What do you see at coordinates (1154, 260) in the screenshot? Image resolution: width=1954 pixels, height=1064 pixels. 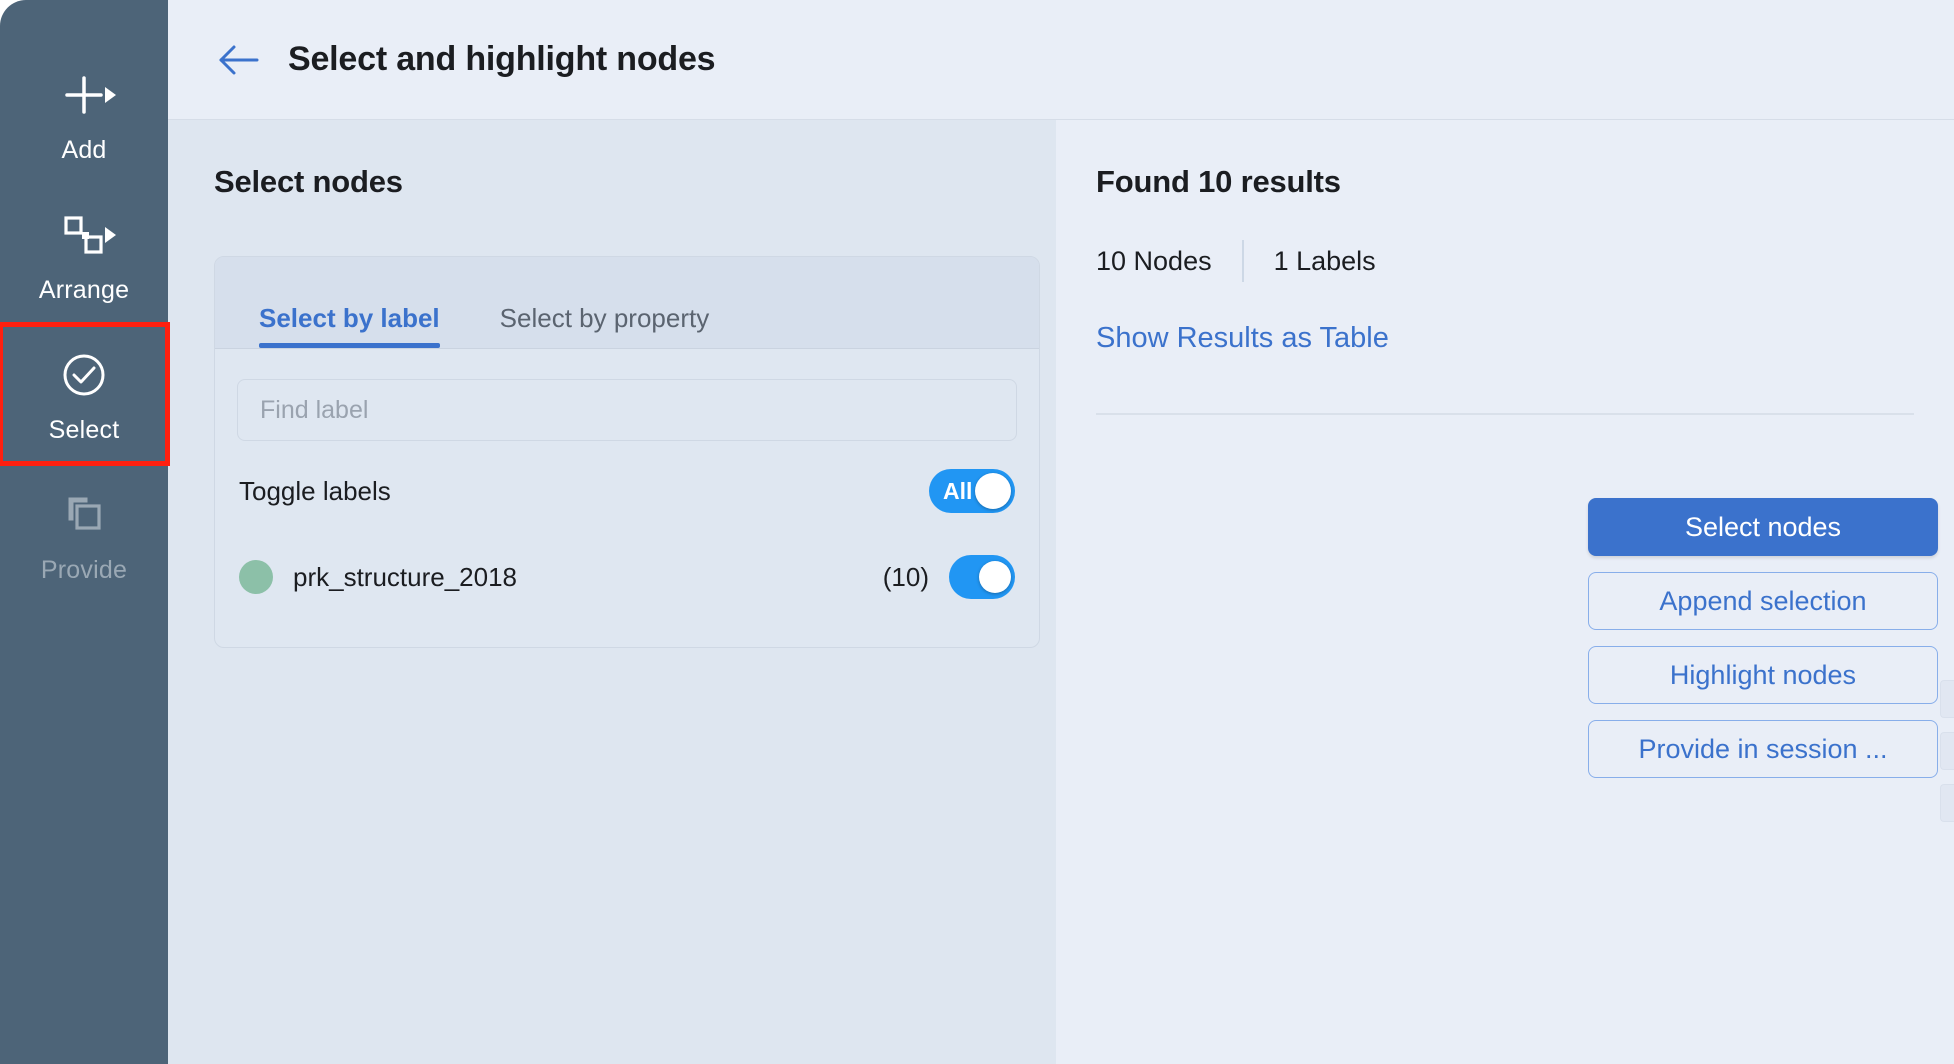 I see `nodes-count: 10 Nodes` at bounding box center [1154, 260].